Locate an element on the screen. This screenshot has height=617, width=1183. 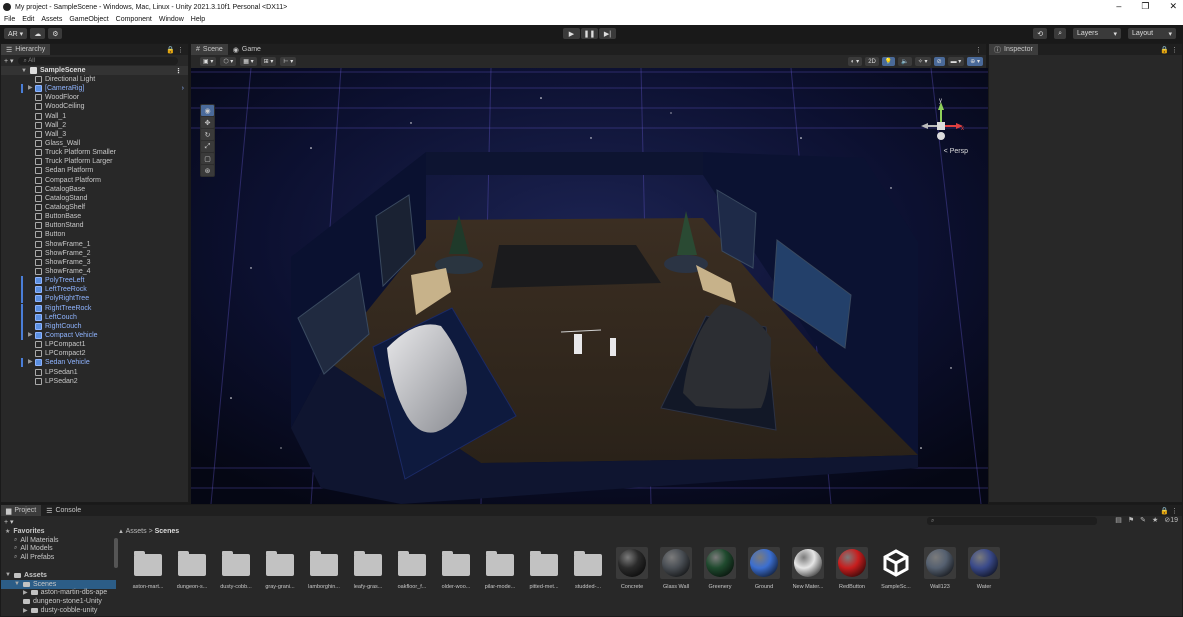
breadcrumb-scenes: Scenes is located at coordinates (167, 531).